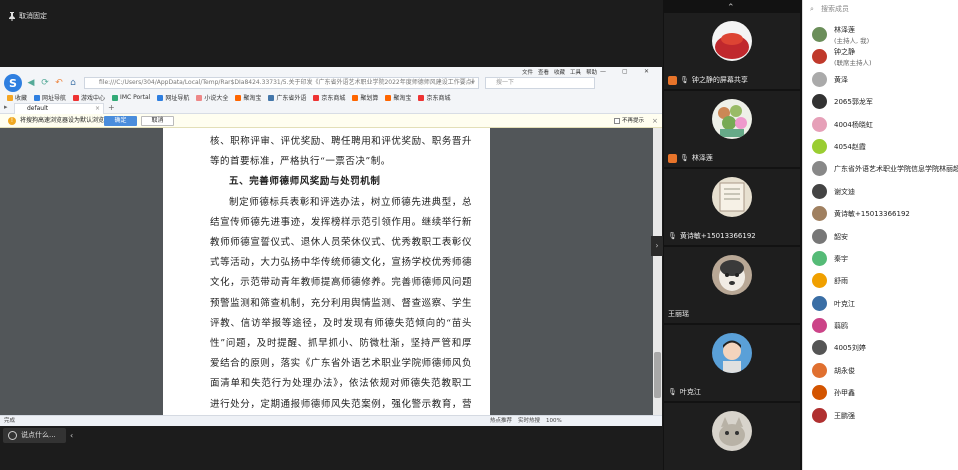 This screenshot has width=958, height=470. I want to click on member-name: 4054赵霞, so click(850, 146).